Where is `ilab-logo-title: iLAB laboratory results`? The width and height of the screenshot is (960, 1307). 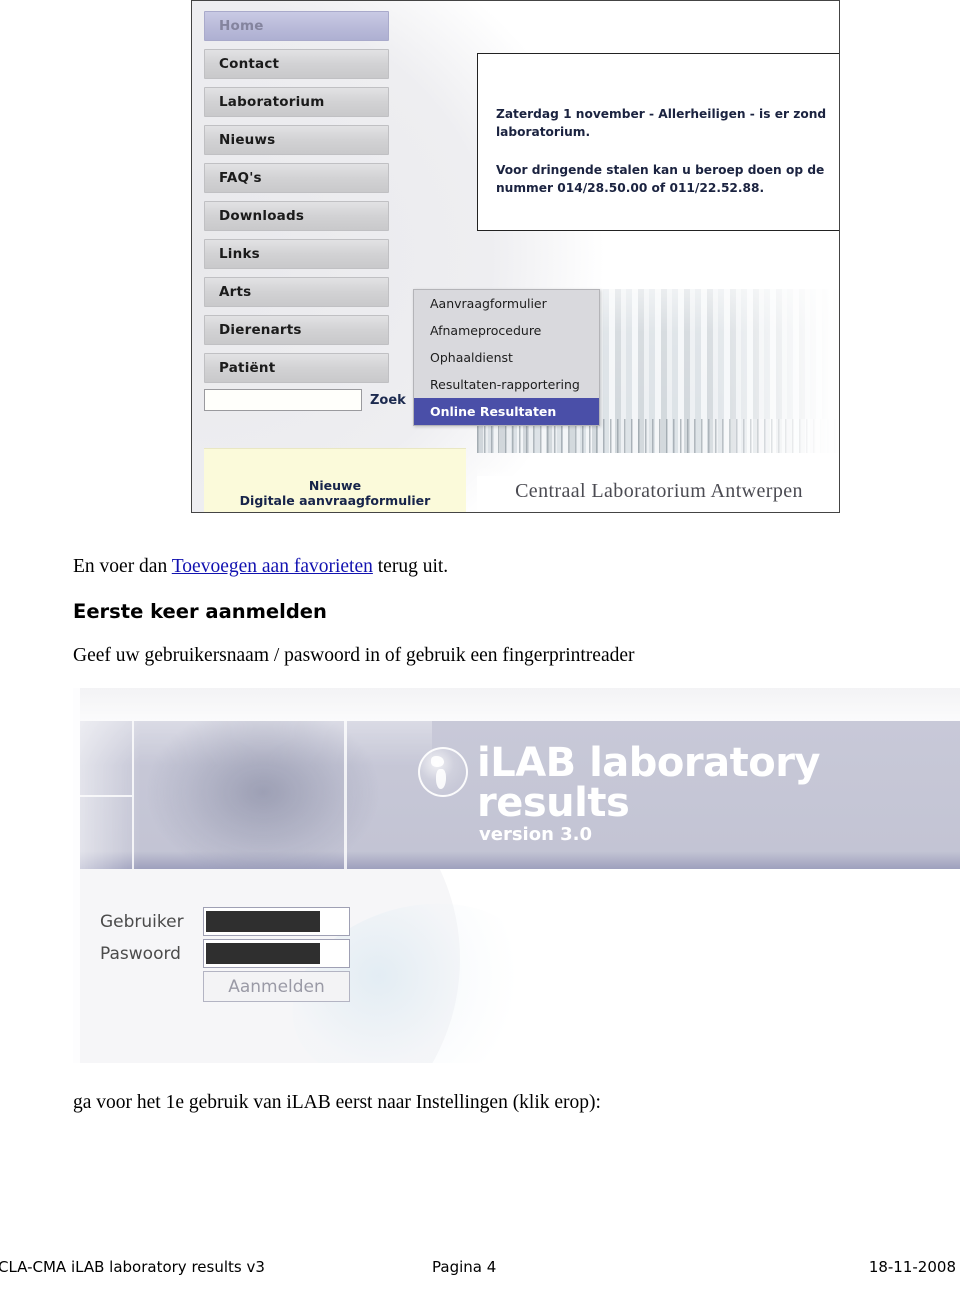
ilab-logo-title: iLAB laboratory results is located at coordinates (649, 783).